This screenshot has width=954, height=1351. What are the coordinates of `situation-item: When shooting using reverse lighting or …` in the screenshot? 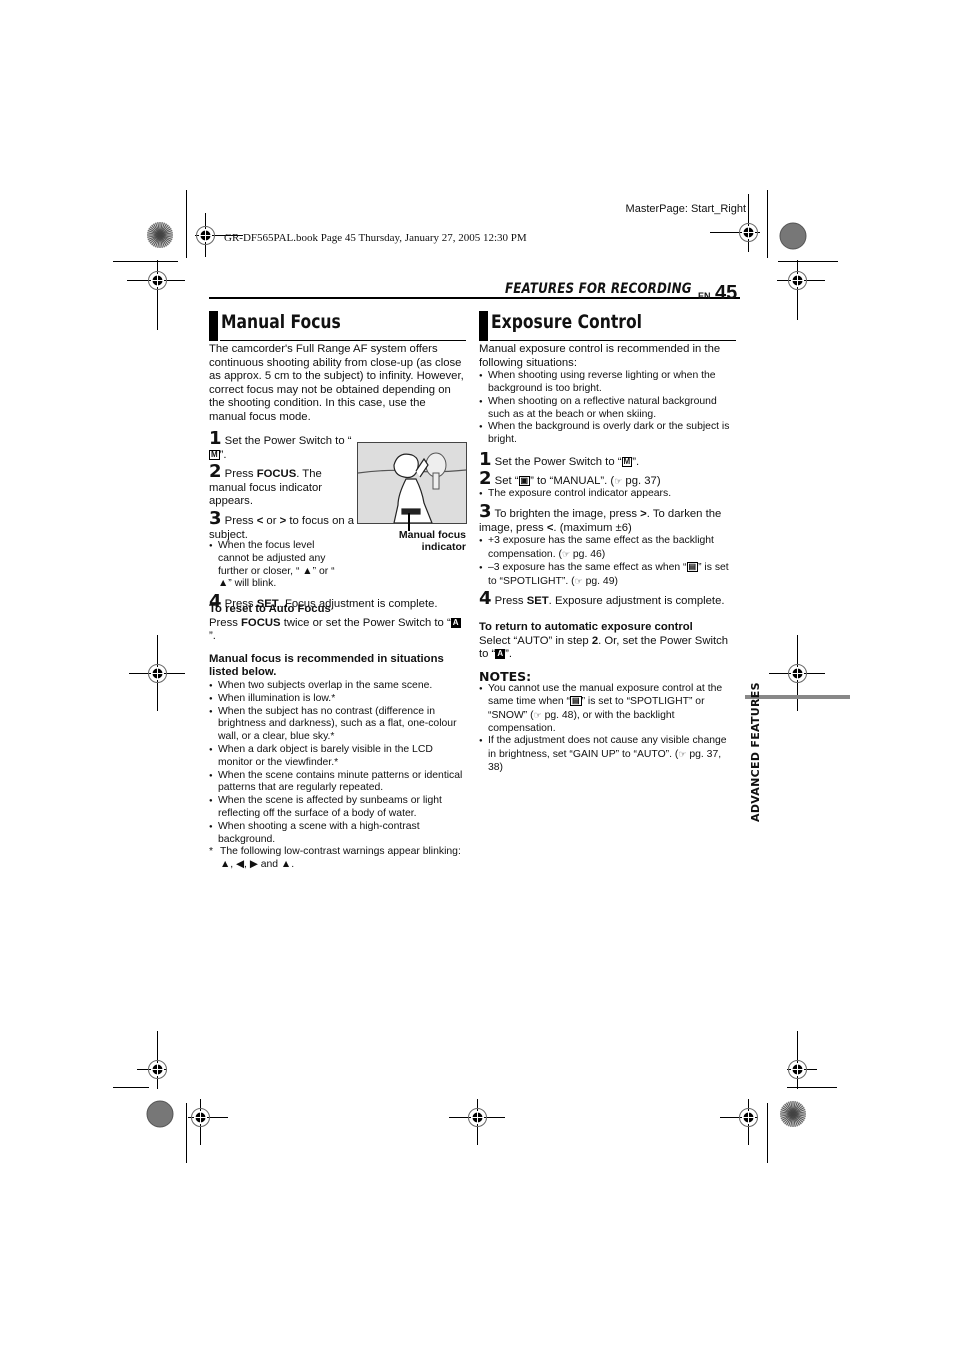 It's located at (608, 383).